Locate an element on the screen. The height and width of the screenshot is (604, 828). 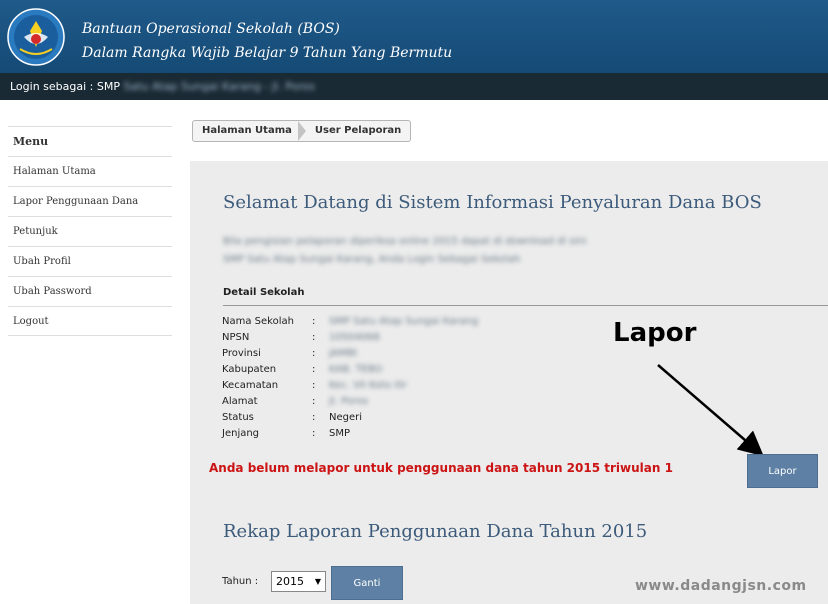
sidebar-item-ubah-profil: Ubah Profil is located at coordinates (90, 261).